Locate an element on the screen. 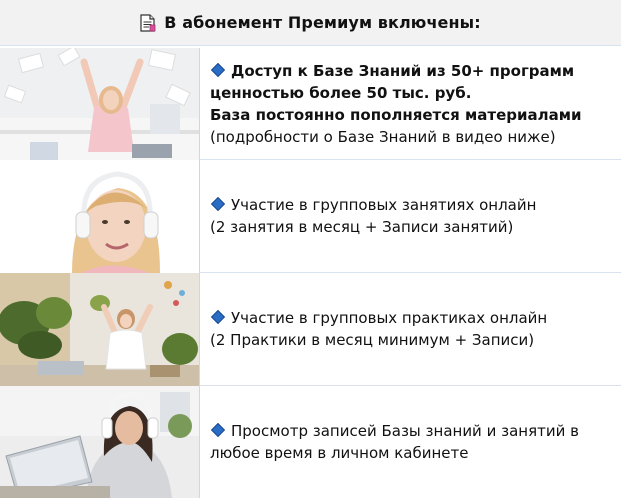 This screenshot has height=498, width=621. panel-header: В абонемент Премиум включены: is located at coordinates (310, 23).